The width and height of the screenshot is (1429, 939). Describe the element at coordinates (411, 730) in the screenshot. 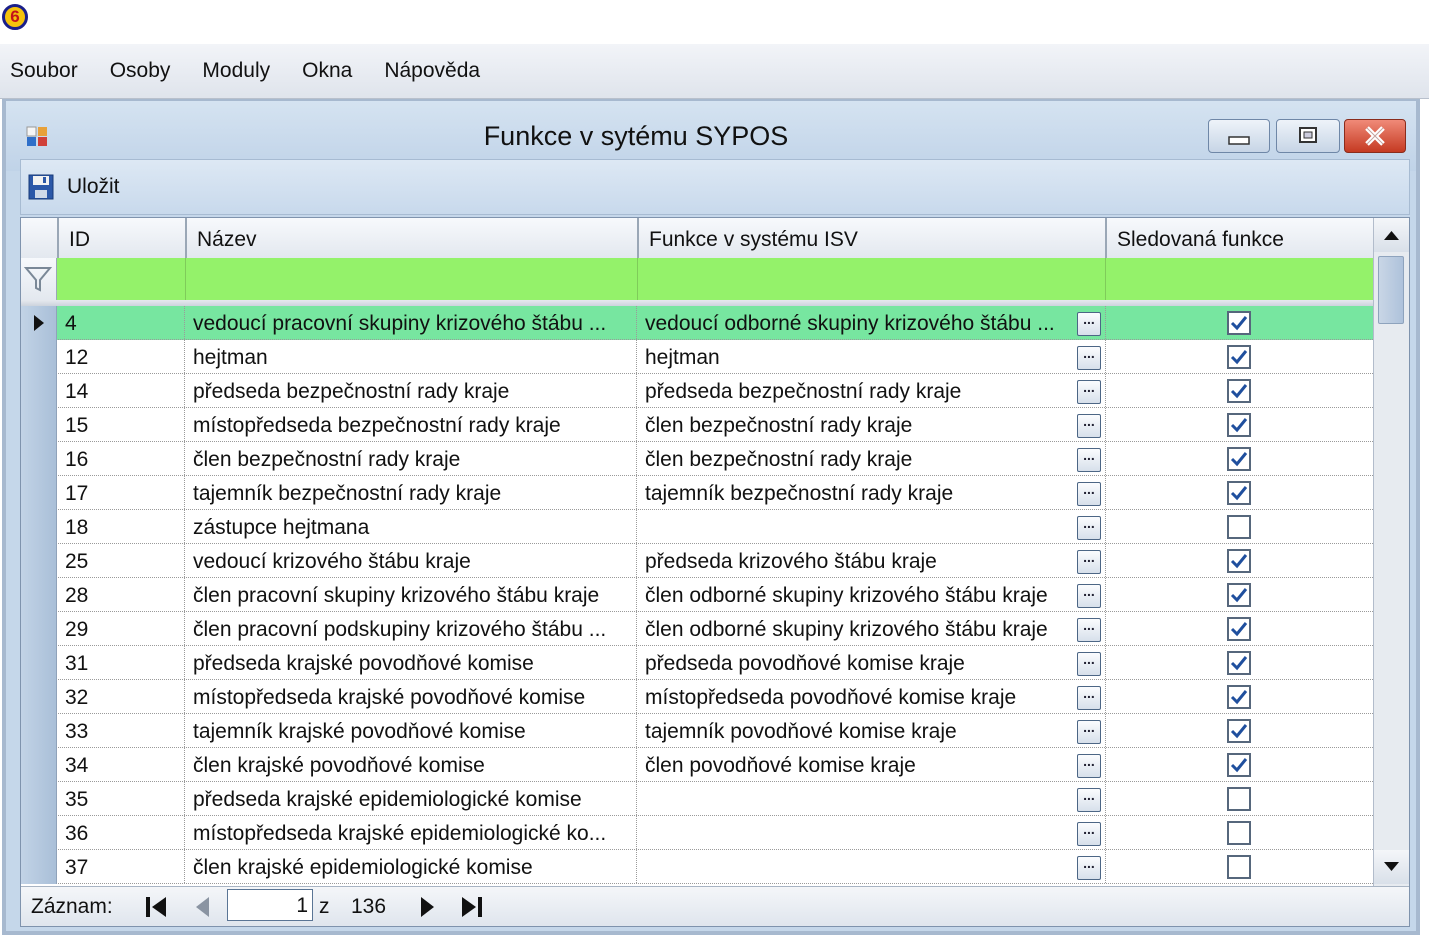

I see `cell-name: tajemník krajské povodňové komise` at that location.